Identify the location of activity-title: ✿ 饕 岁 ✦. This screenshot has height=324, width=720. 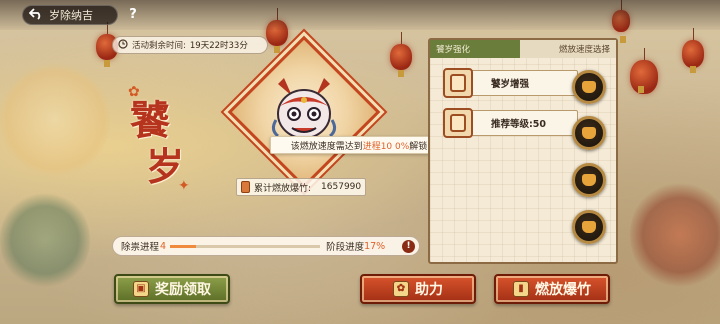
(157, 142).